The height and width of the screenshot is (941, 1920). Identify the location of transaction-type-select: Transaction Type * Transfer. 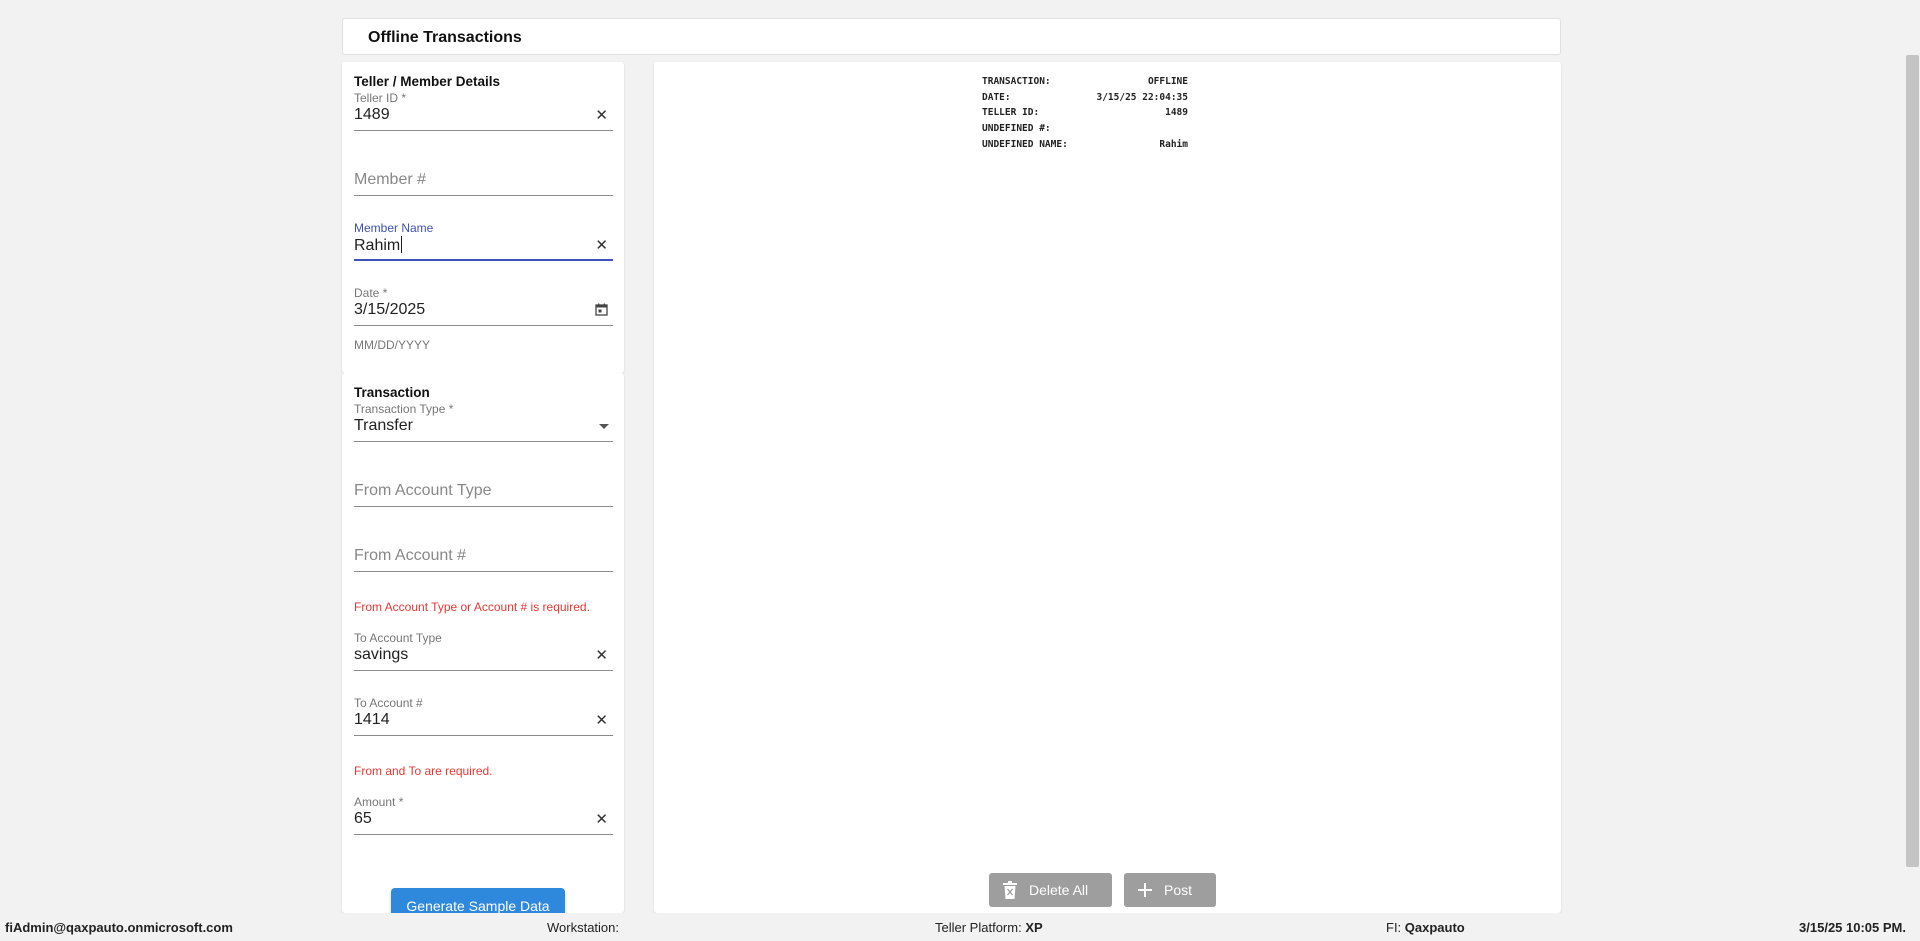
(483, 422).